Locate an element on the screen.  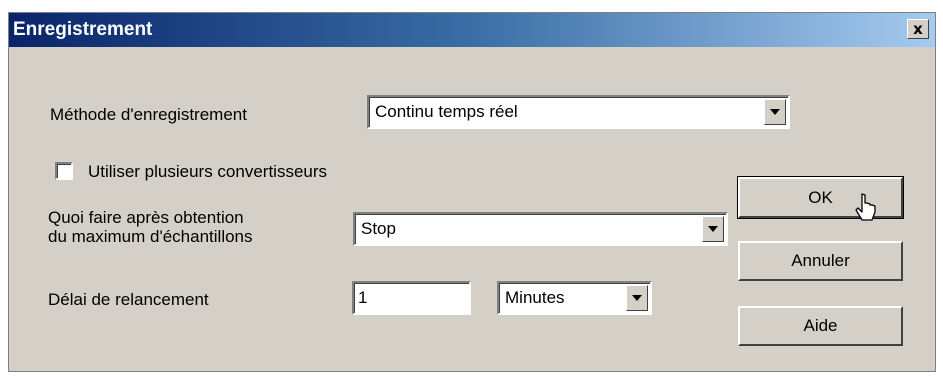
restart-delay-input: 1 is located at coordinates (411, 298).